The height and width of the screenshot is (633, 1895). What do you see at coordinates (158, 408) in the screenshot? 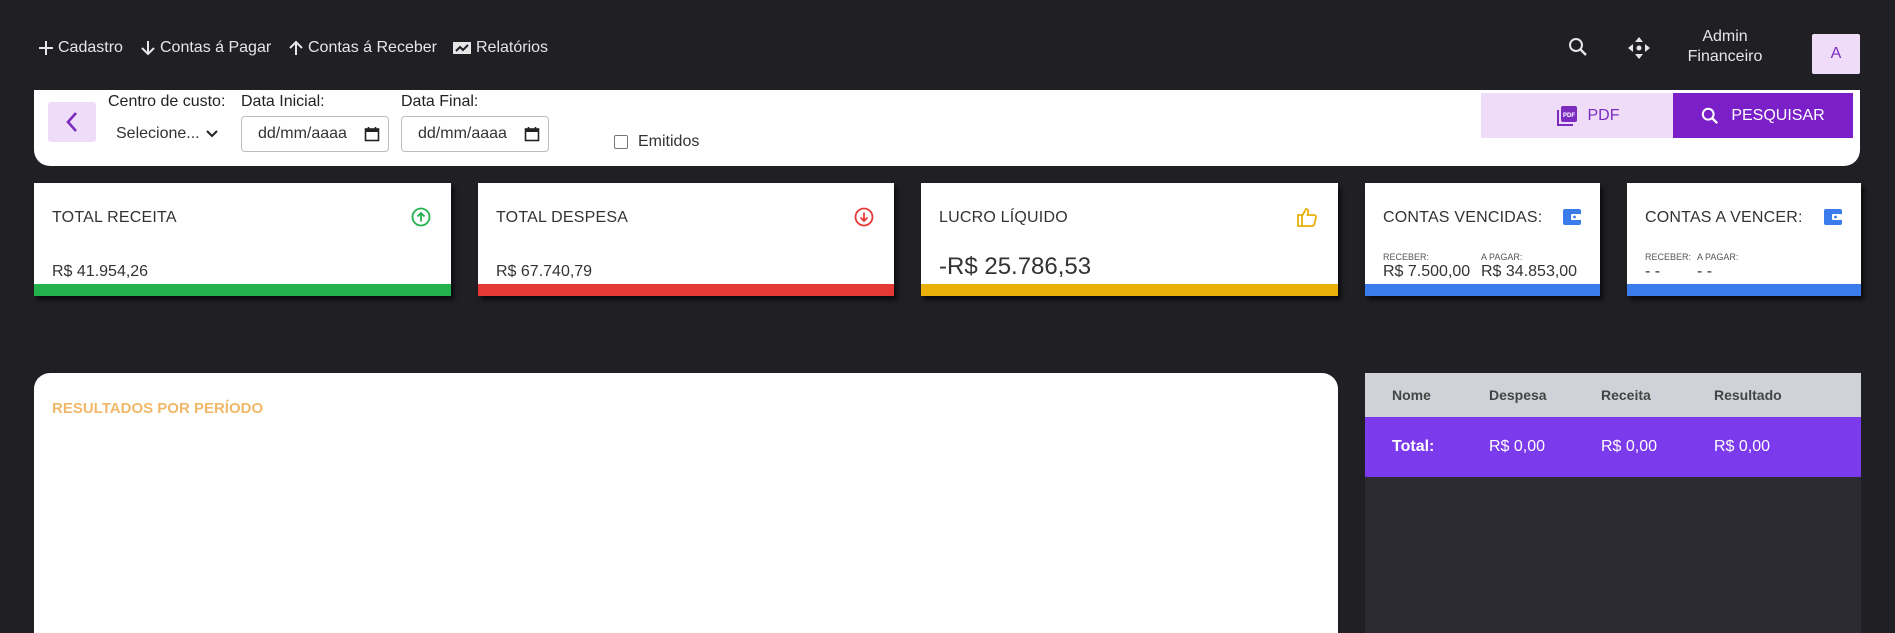
I see `chart-title: RESULTADOS POR PERÍODO` at bounding box center [158, 408].